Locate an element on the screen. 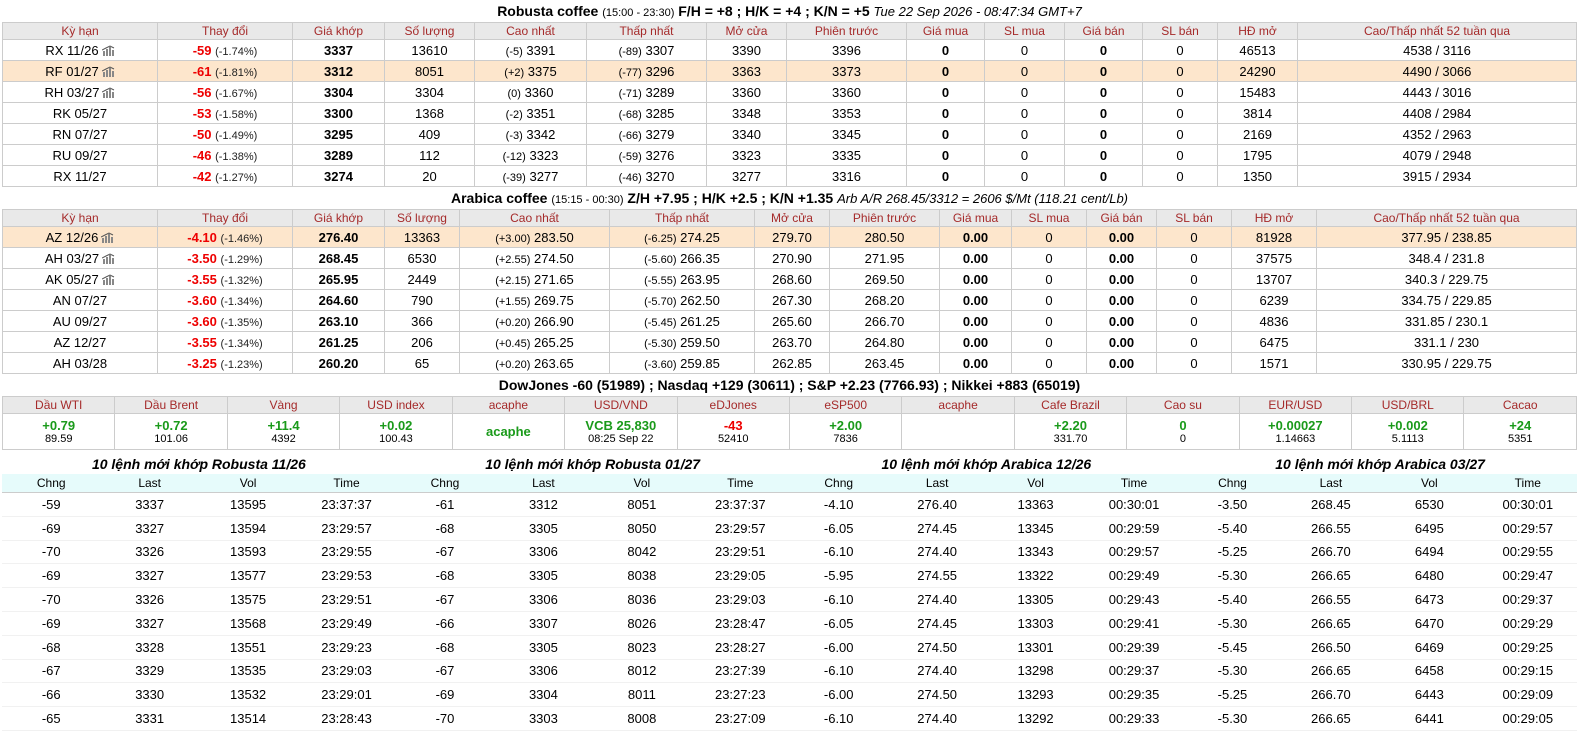 The width and height of the screenshot is (1579, 731). contract-term: AH 03/28 is located at coordinates (80, 363).